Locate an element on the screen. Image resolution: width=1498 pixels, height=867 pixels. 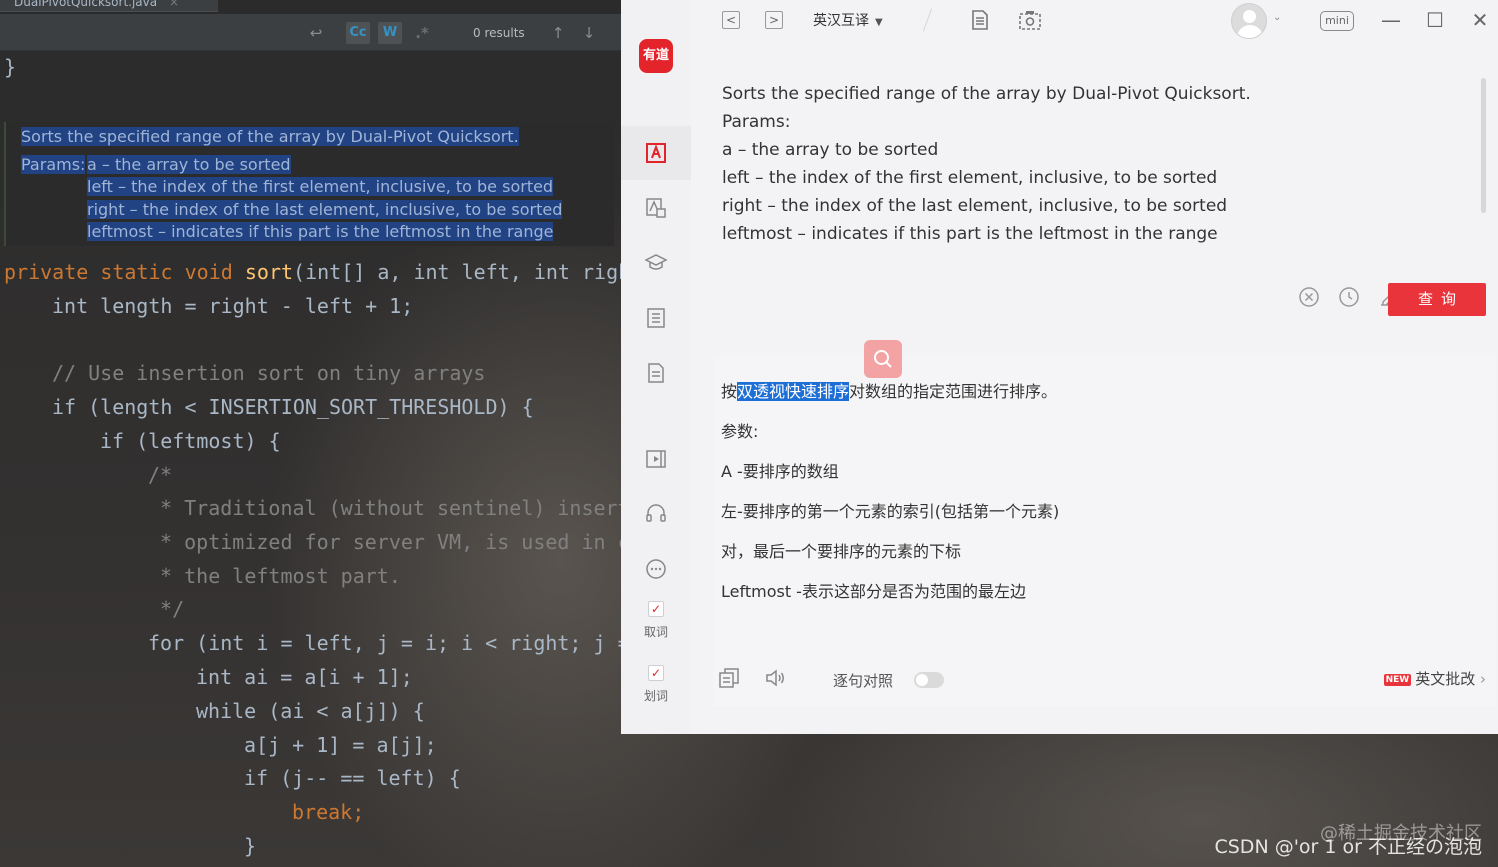
translation-mode-dropdown: 英汉互译 ▼ is located at coordinates (848, 21).